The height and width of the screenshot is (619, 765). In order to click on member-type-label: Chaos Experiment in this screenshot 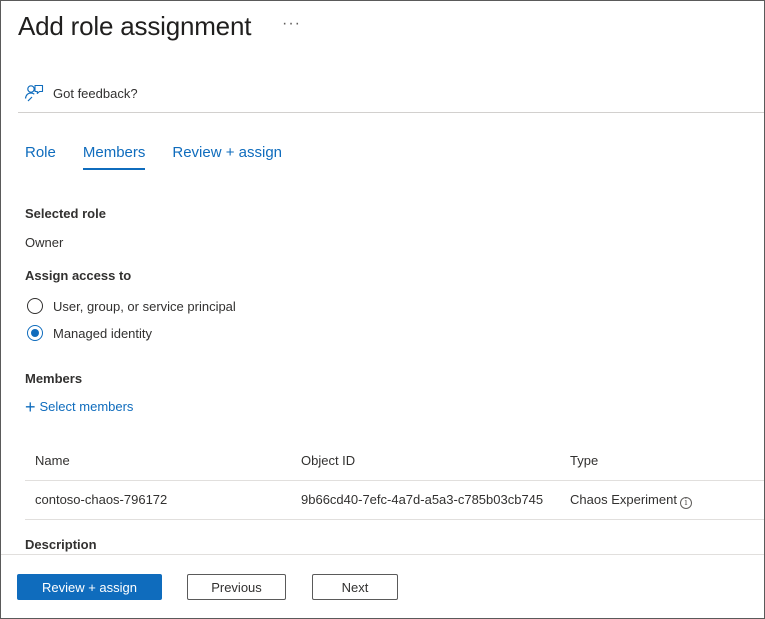, I will do `click(623, 499)`.